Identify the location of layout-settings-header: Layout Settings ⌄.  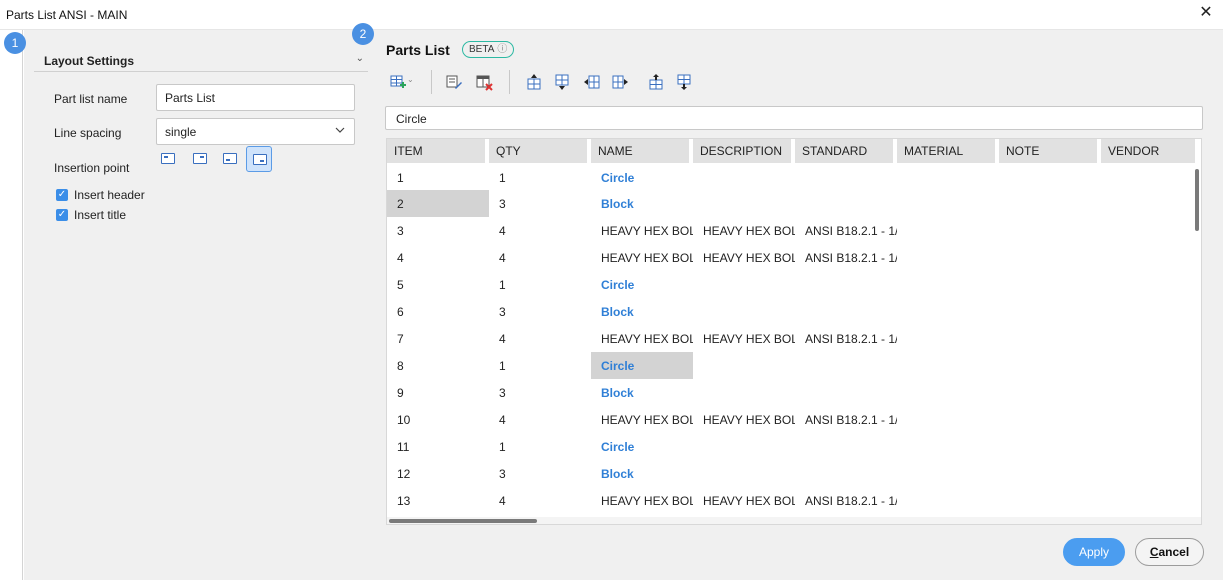
(201, 61).